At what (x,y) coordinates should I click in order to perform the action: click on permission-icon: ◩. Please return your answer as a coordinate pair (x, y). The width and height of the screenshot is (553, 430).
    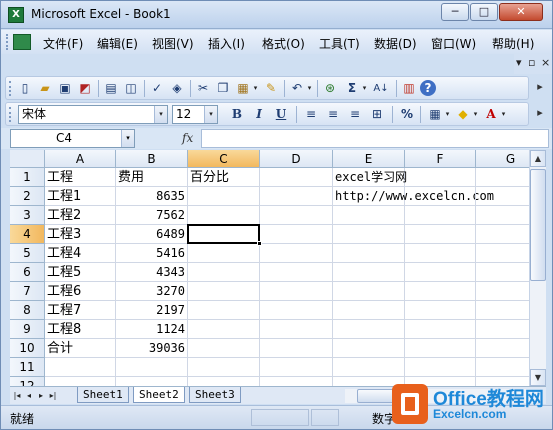
    Looking at the image, I should click on (85, 88).